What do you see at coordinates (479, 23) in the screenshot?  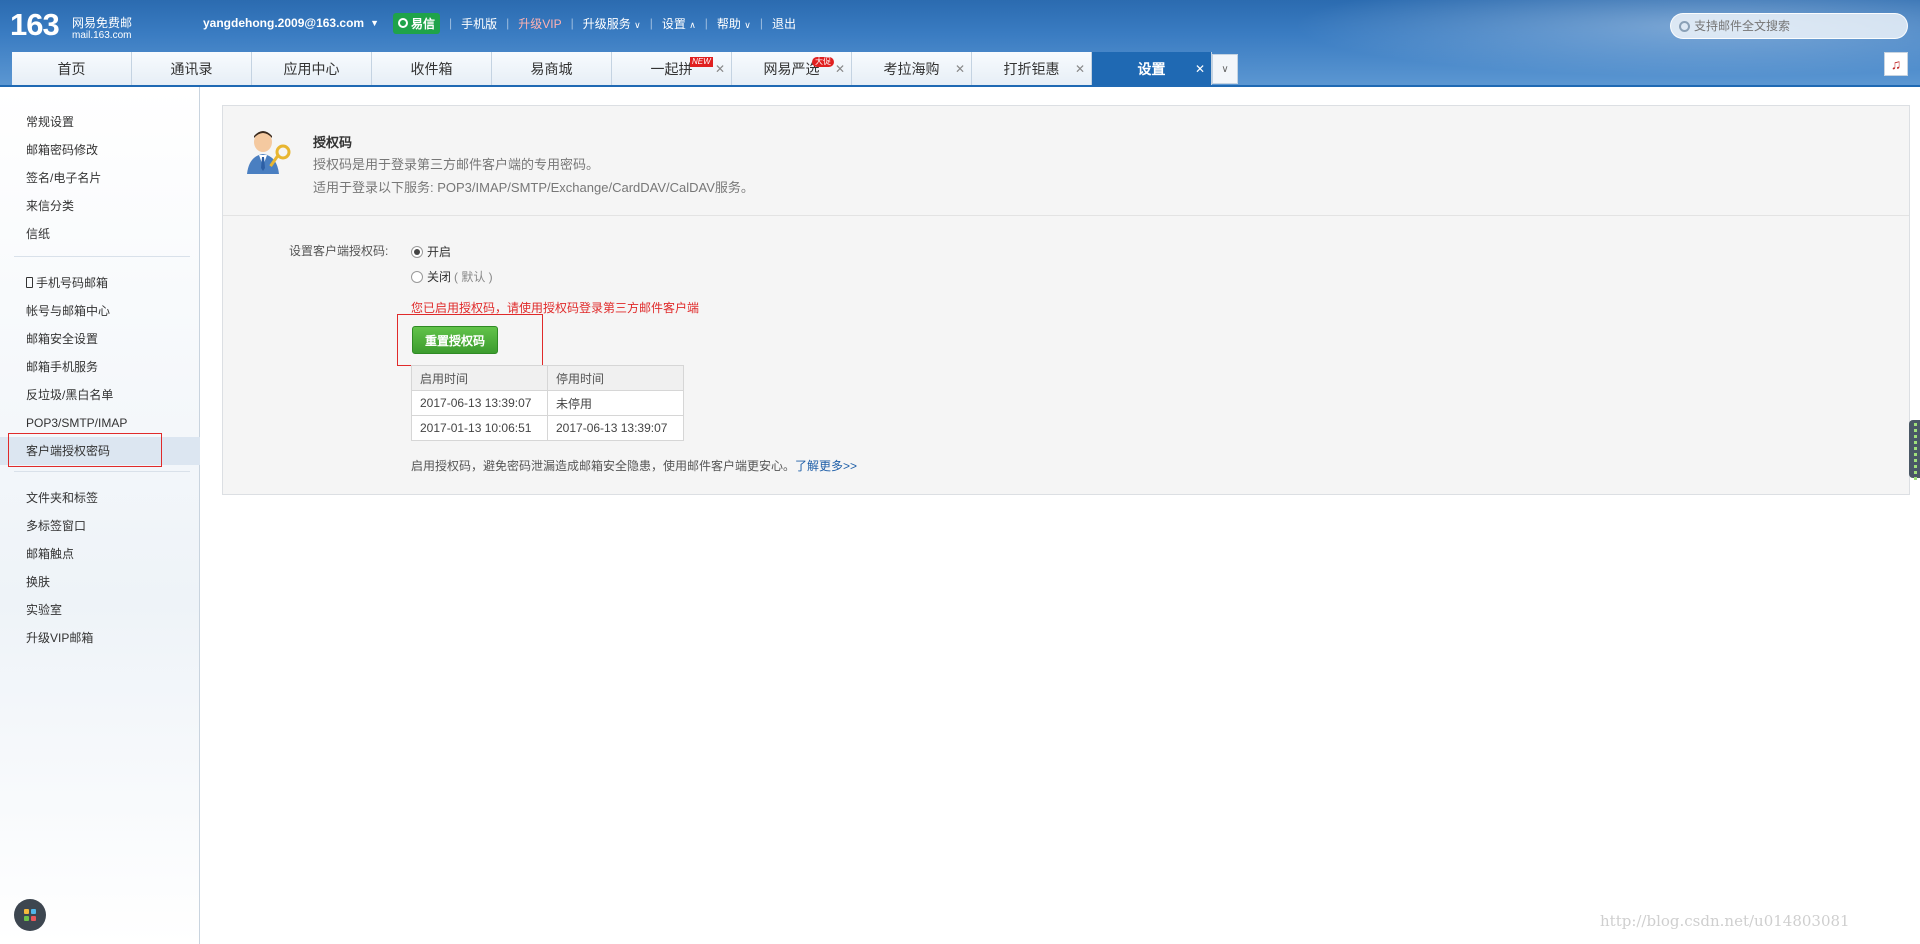 I see `mobile-link: 手机版` at bounding box center [479, 23].